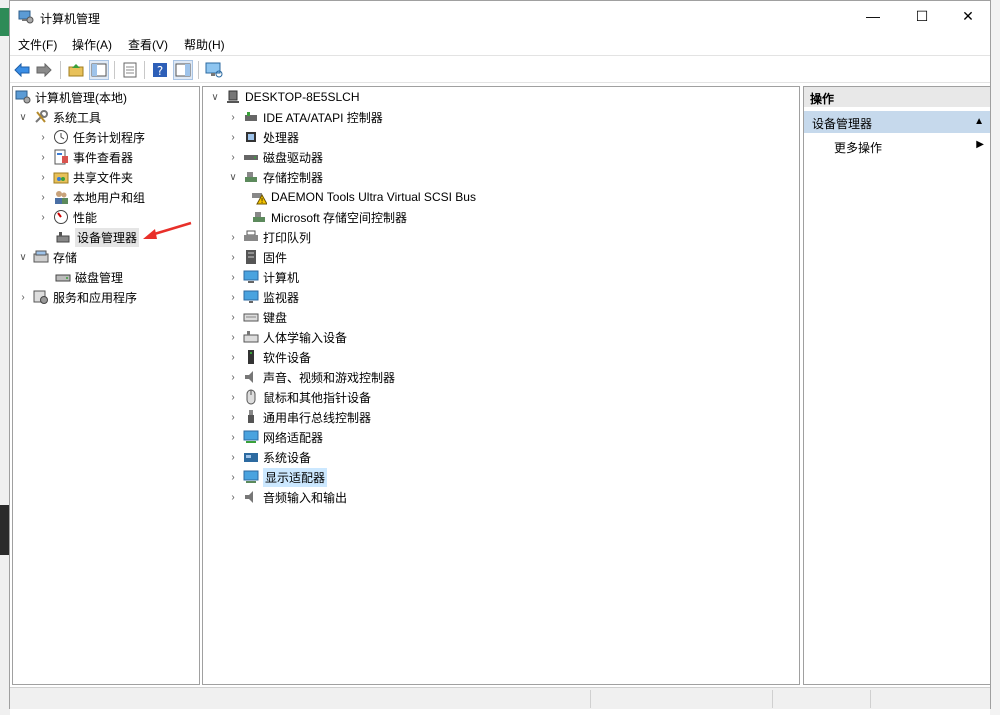 The image size is (1000, 715). I want to click on back-arrow-icon, so click(22, 70).